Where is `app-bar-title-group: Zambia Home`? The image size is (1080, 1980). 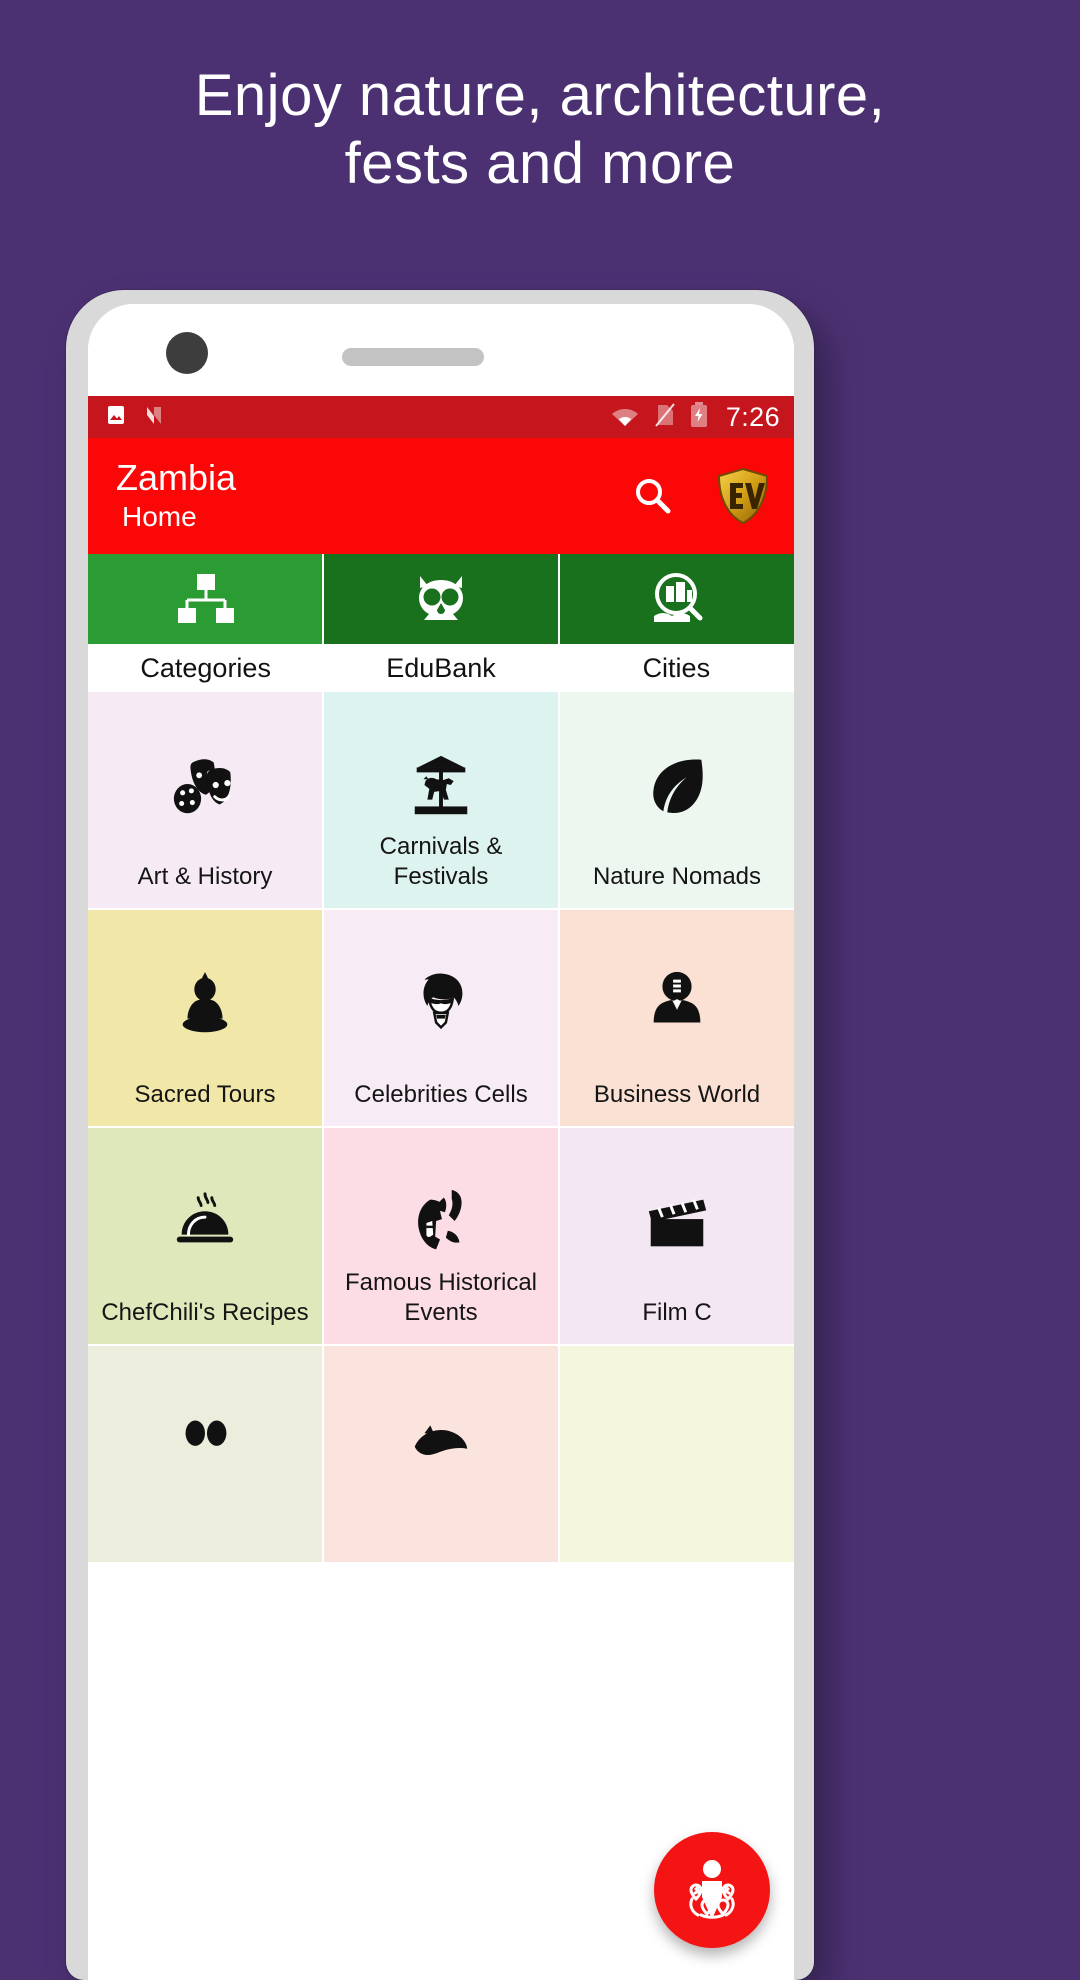
app-bar-title-group: Zambia Home is located at coordinates (176, 496).